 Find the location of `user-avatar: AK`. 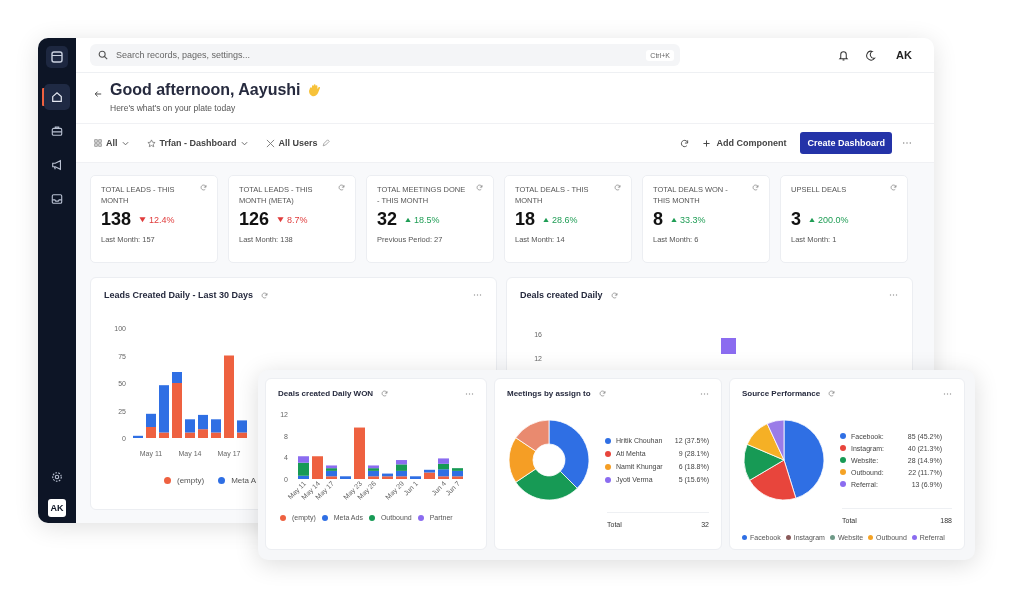

user-avatar: AK is located at coordinates (57, 508).